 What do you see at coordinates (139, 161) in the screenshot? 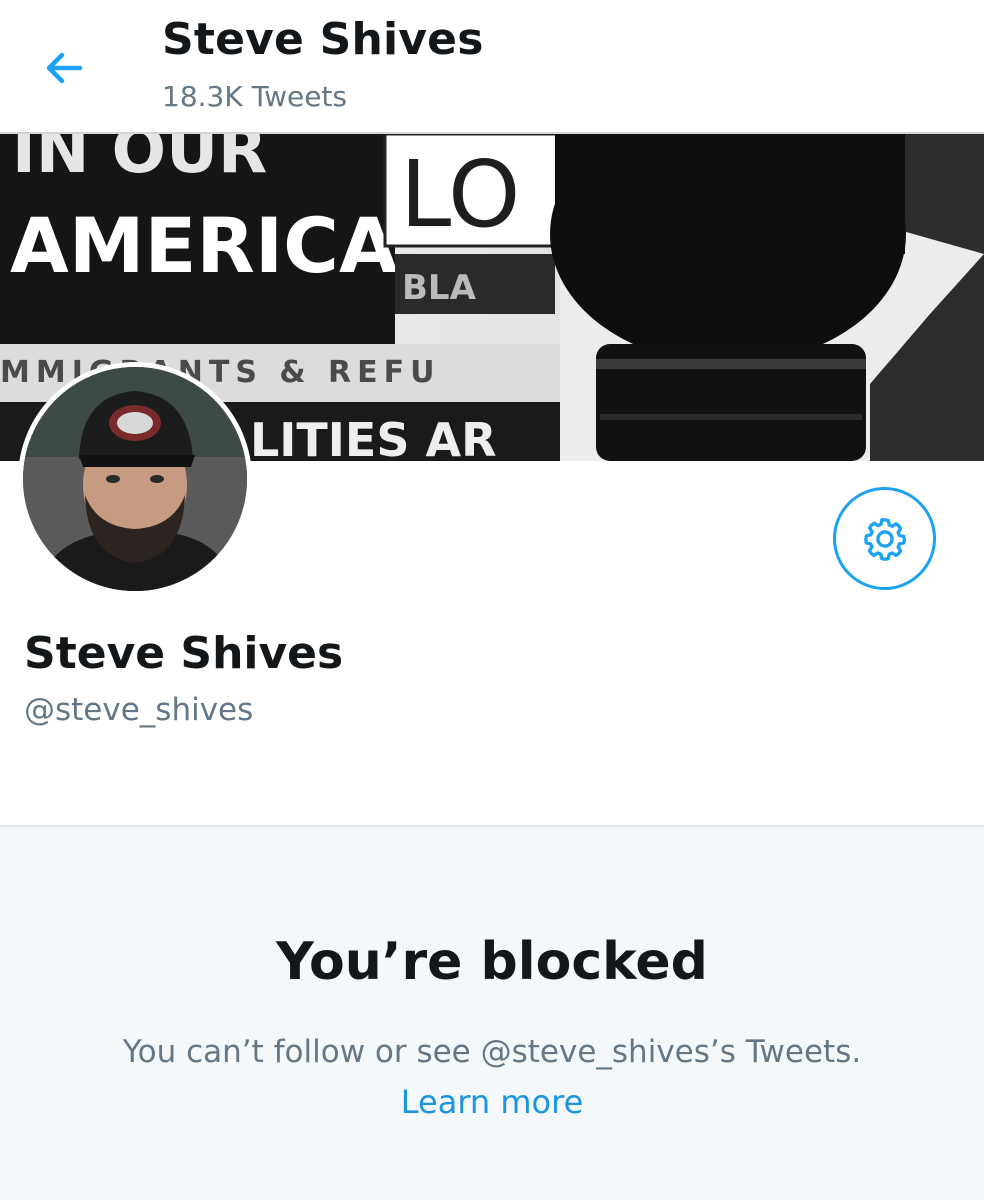
I see `banner-text-line1: IN OUR` at bounding box center [139, 161].